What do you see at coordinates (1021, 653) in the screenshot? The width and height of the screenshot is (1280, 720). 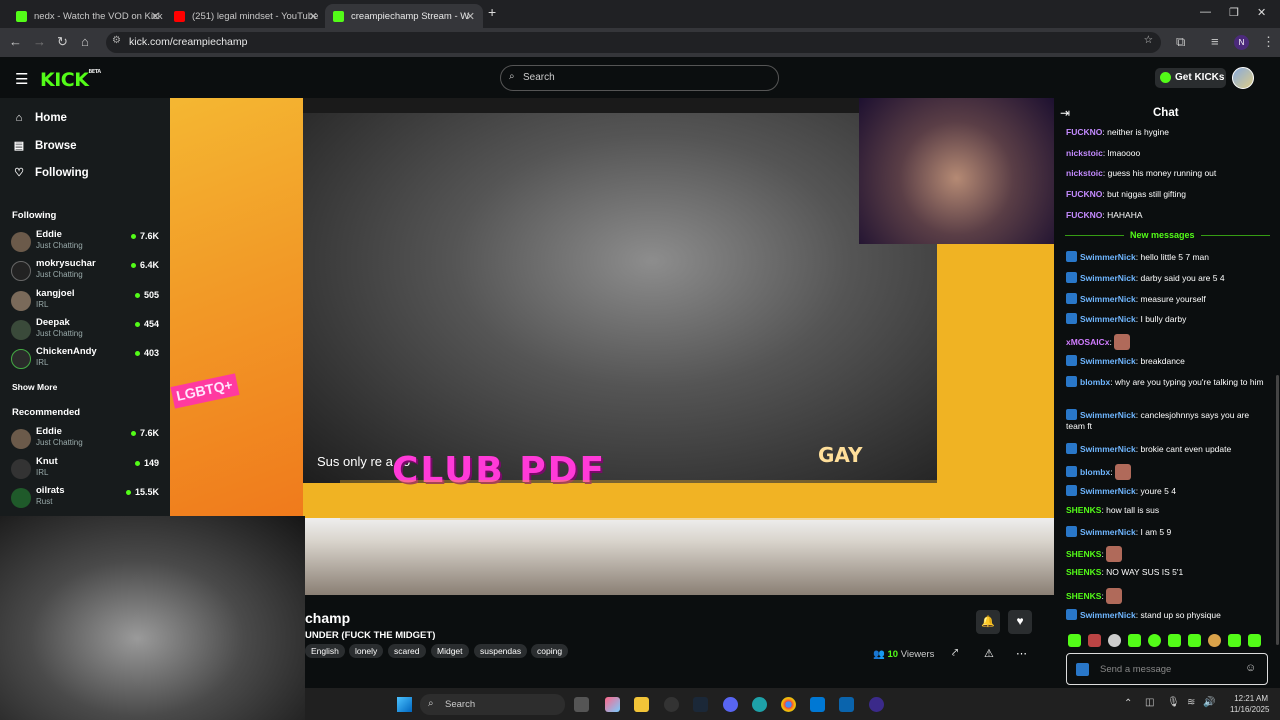 I see `more-options-icon: ⋯` at bounding box center [1021, 653].